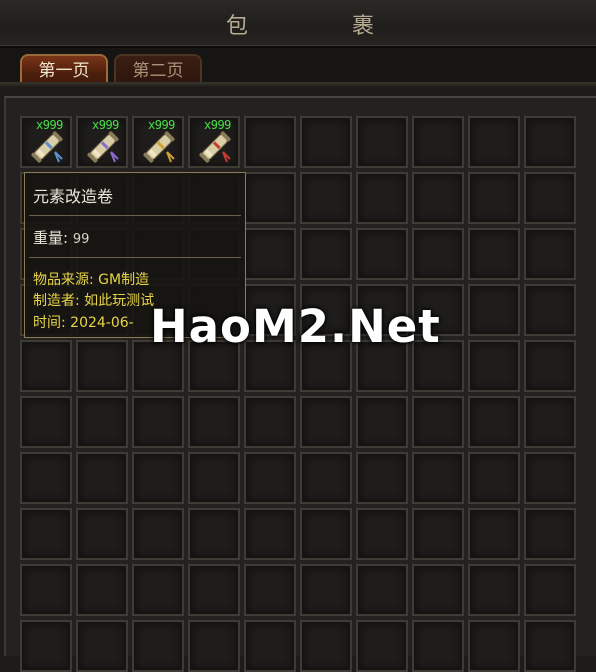  I want to click on tooltip-weight-label: 重量:, so click(51, 238).